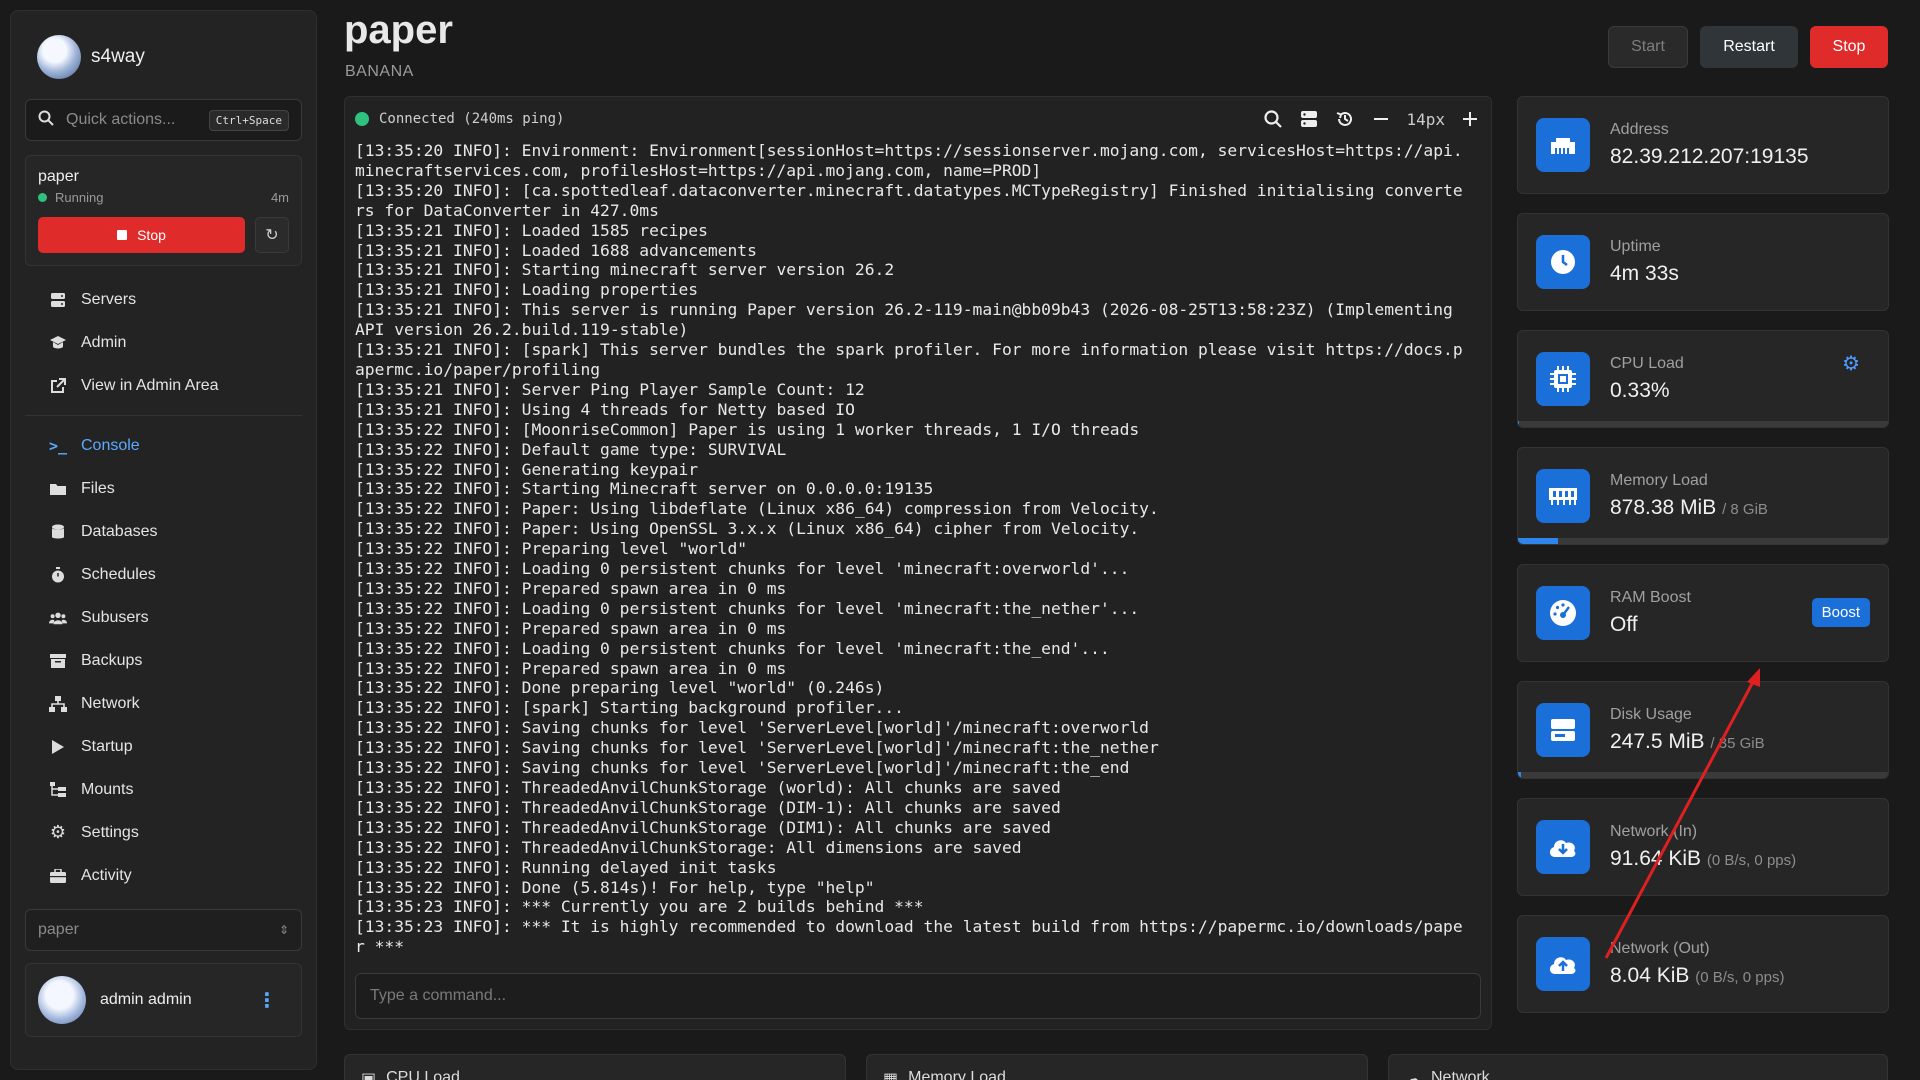 Image resolution: width=1920 pixels, height=1080 pixels. What do you see at coordinates (248, 120) in the screenshot?
I see `shortcut-badge: Ctrl+Space` at bounding box center [248, 120].